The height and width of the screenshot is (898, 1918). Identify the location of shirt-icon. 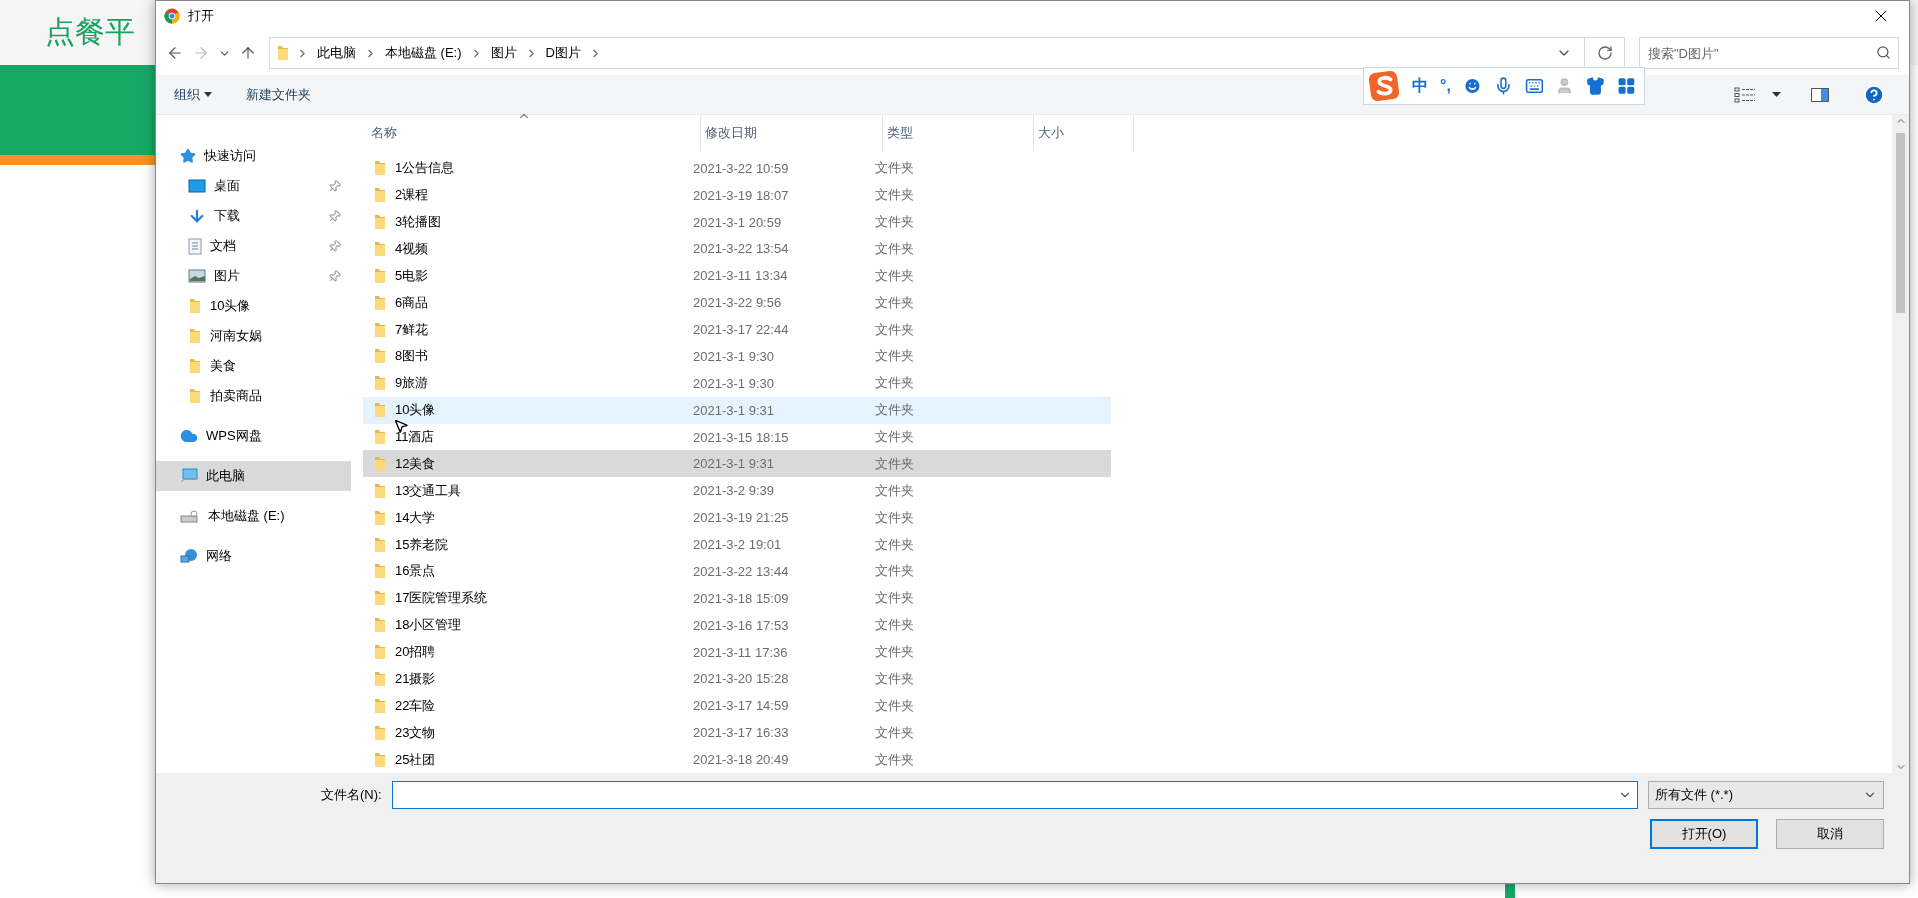
(1596, 86).